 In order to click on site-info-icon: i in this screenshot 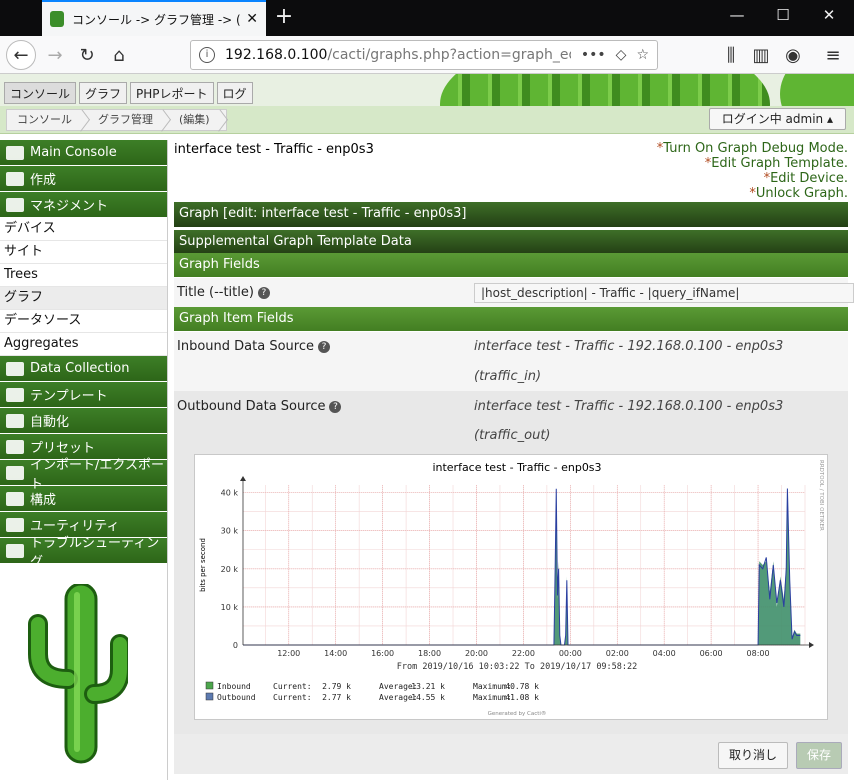, I will do `click(207, 55)`.